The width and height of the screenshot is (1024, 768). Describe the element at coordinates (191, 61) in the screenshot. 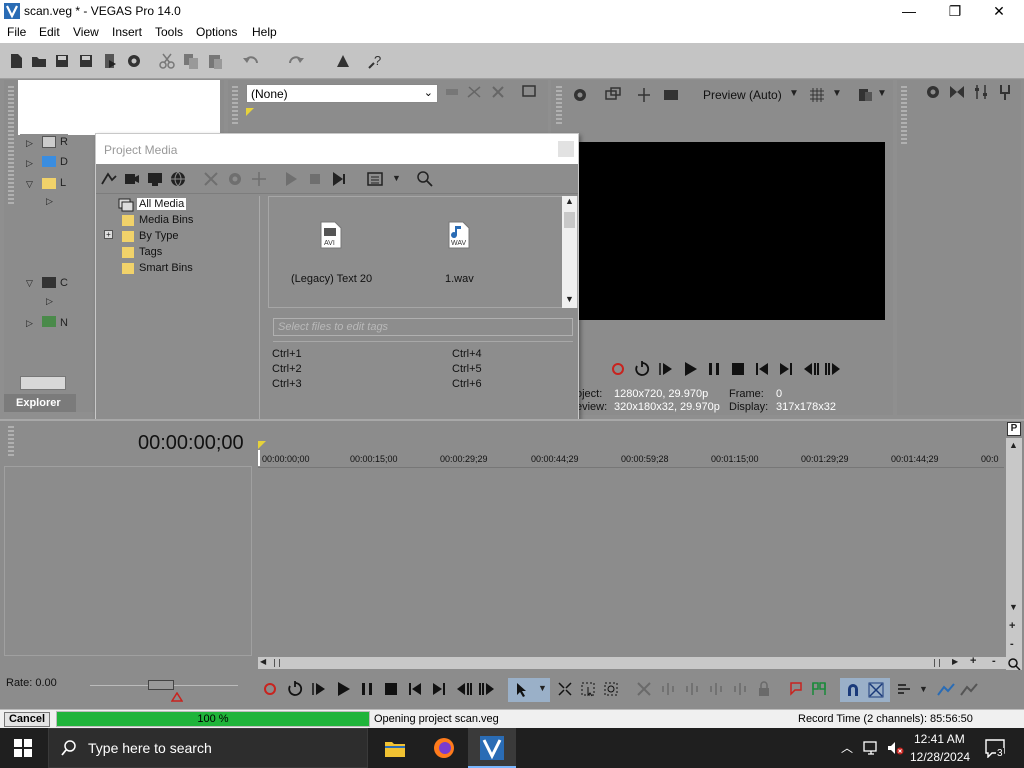

I see `copy-icon` at that location.